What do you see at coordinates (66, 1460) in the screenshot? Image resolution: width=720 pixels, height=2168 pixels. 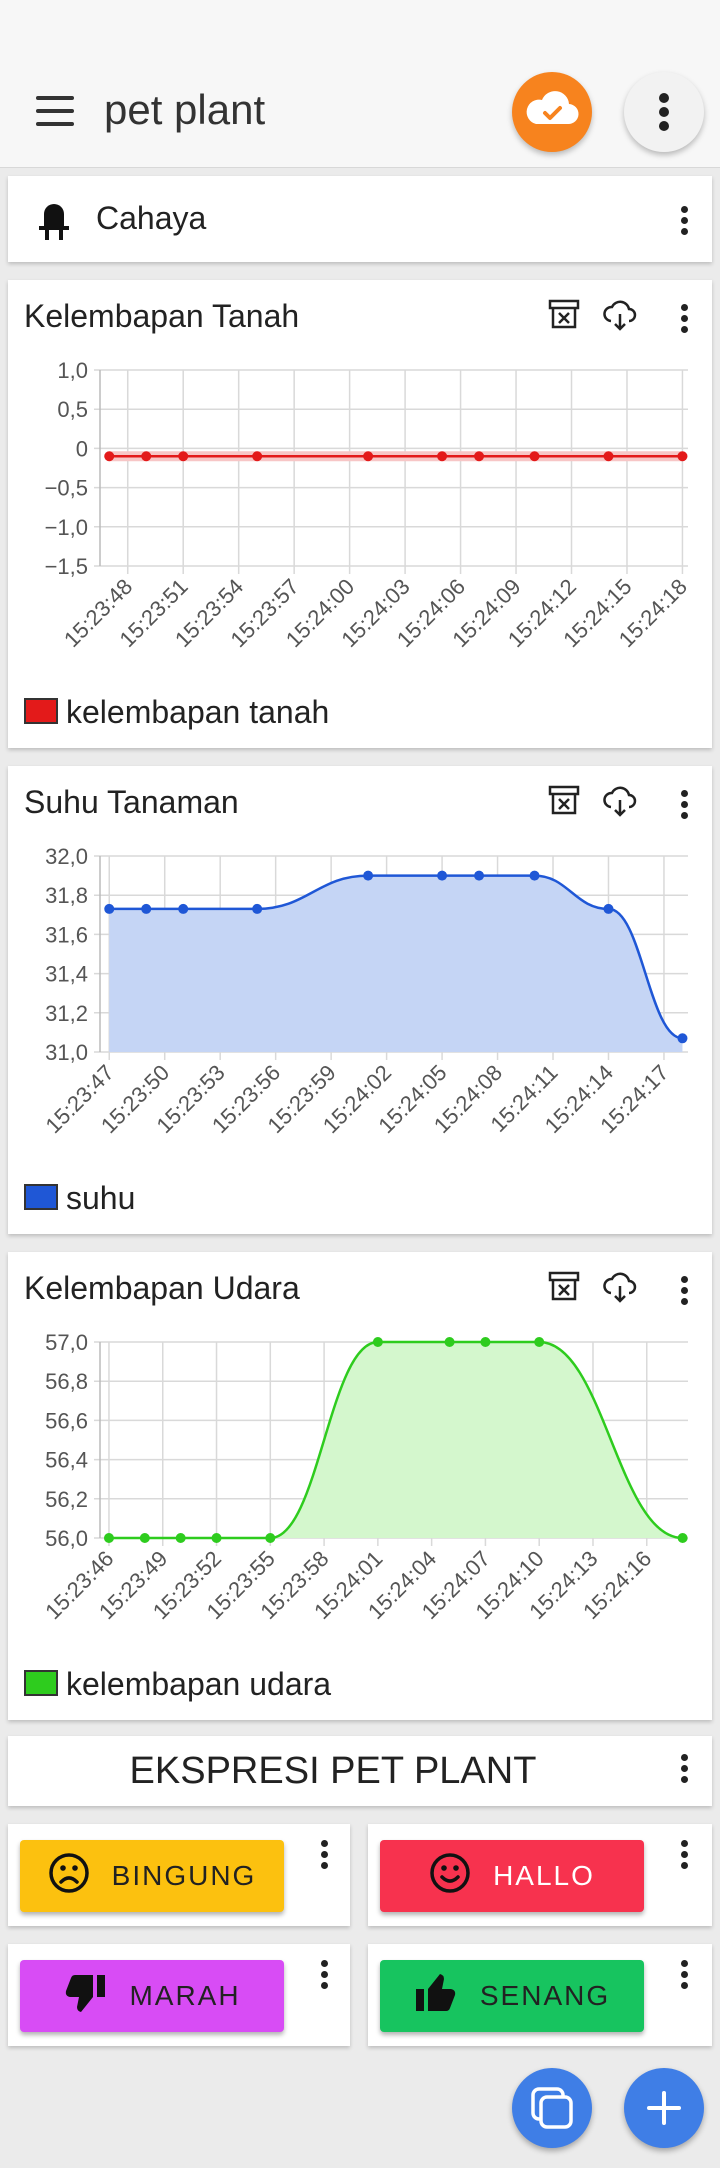 I see `y-tick-label: 56,4` at bounding box center [66, 1460].